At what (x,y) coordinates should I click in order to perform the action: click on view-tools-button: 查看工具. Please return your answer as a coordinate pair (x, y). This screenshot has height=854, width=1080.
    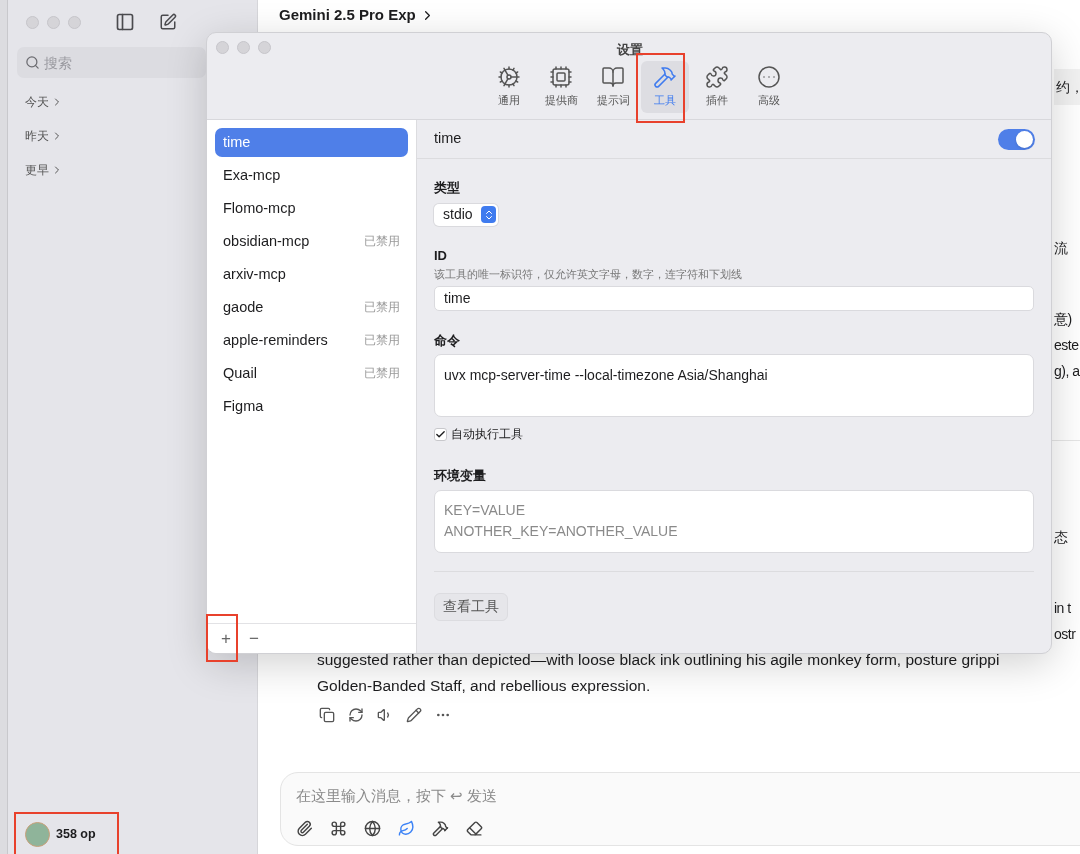
    Looking at the image, I should click on (471, 607).